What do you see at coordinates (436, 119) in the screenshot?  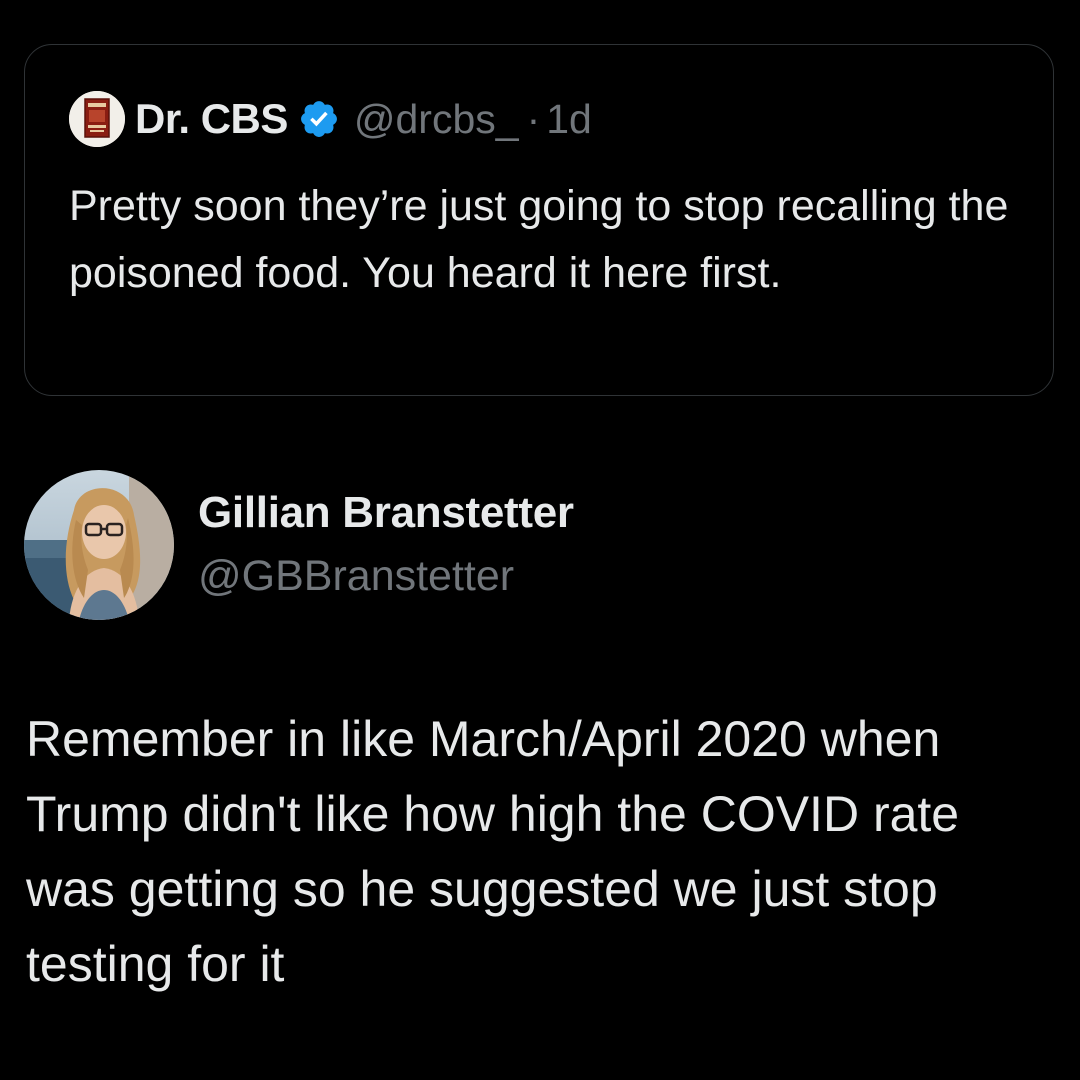 I see `quoted-author-handle: @drcbs_` at bounding box center [436, 119].